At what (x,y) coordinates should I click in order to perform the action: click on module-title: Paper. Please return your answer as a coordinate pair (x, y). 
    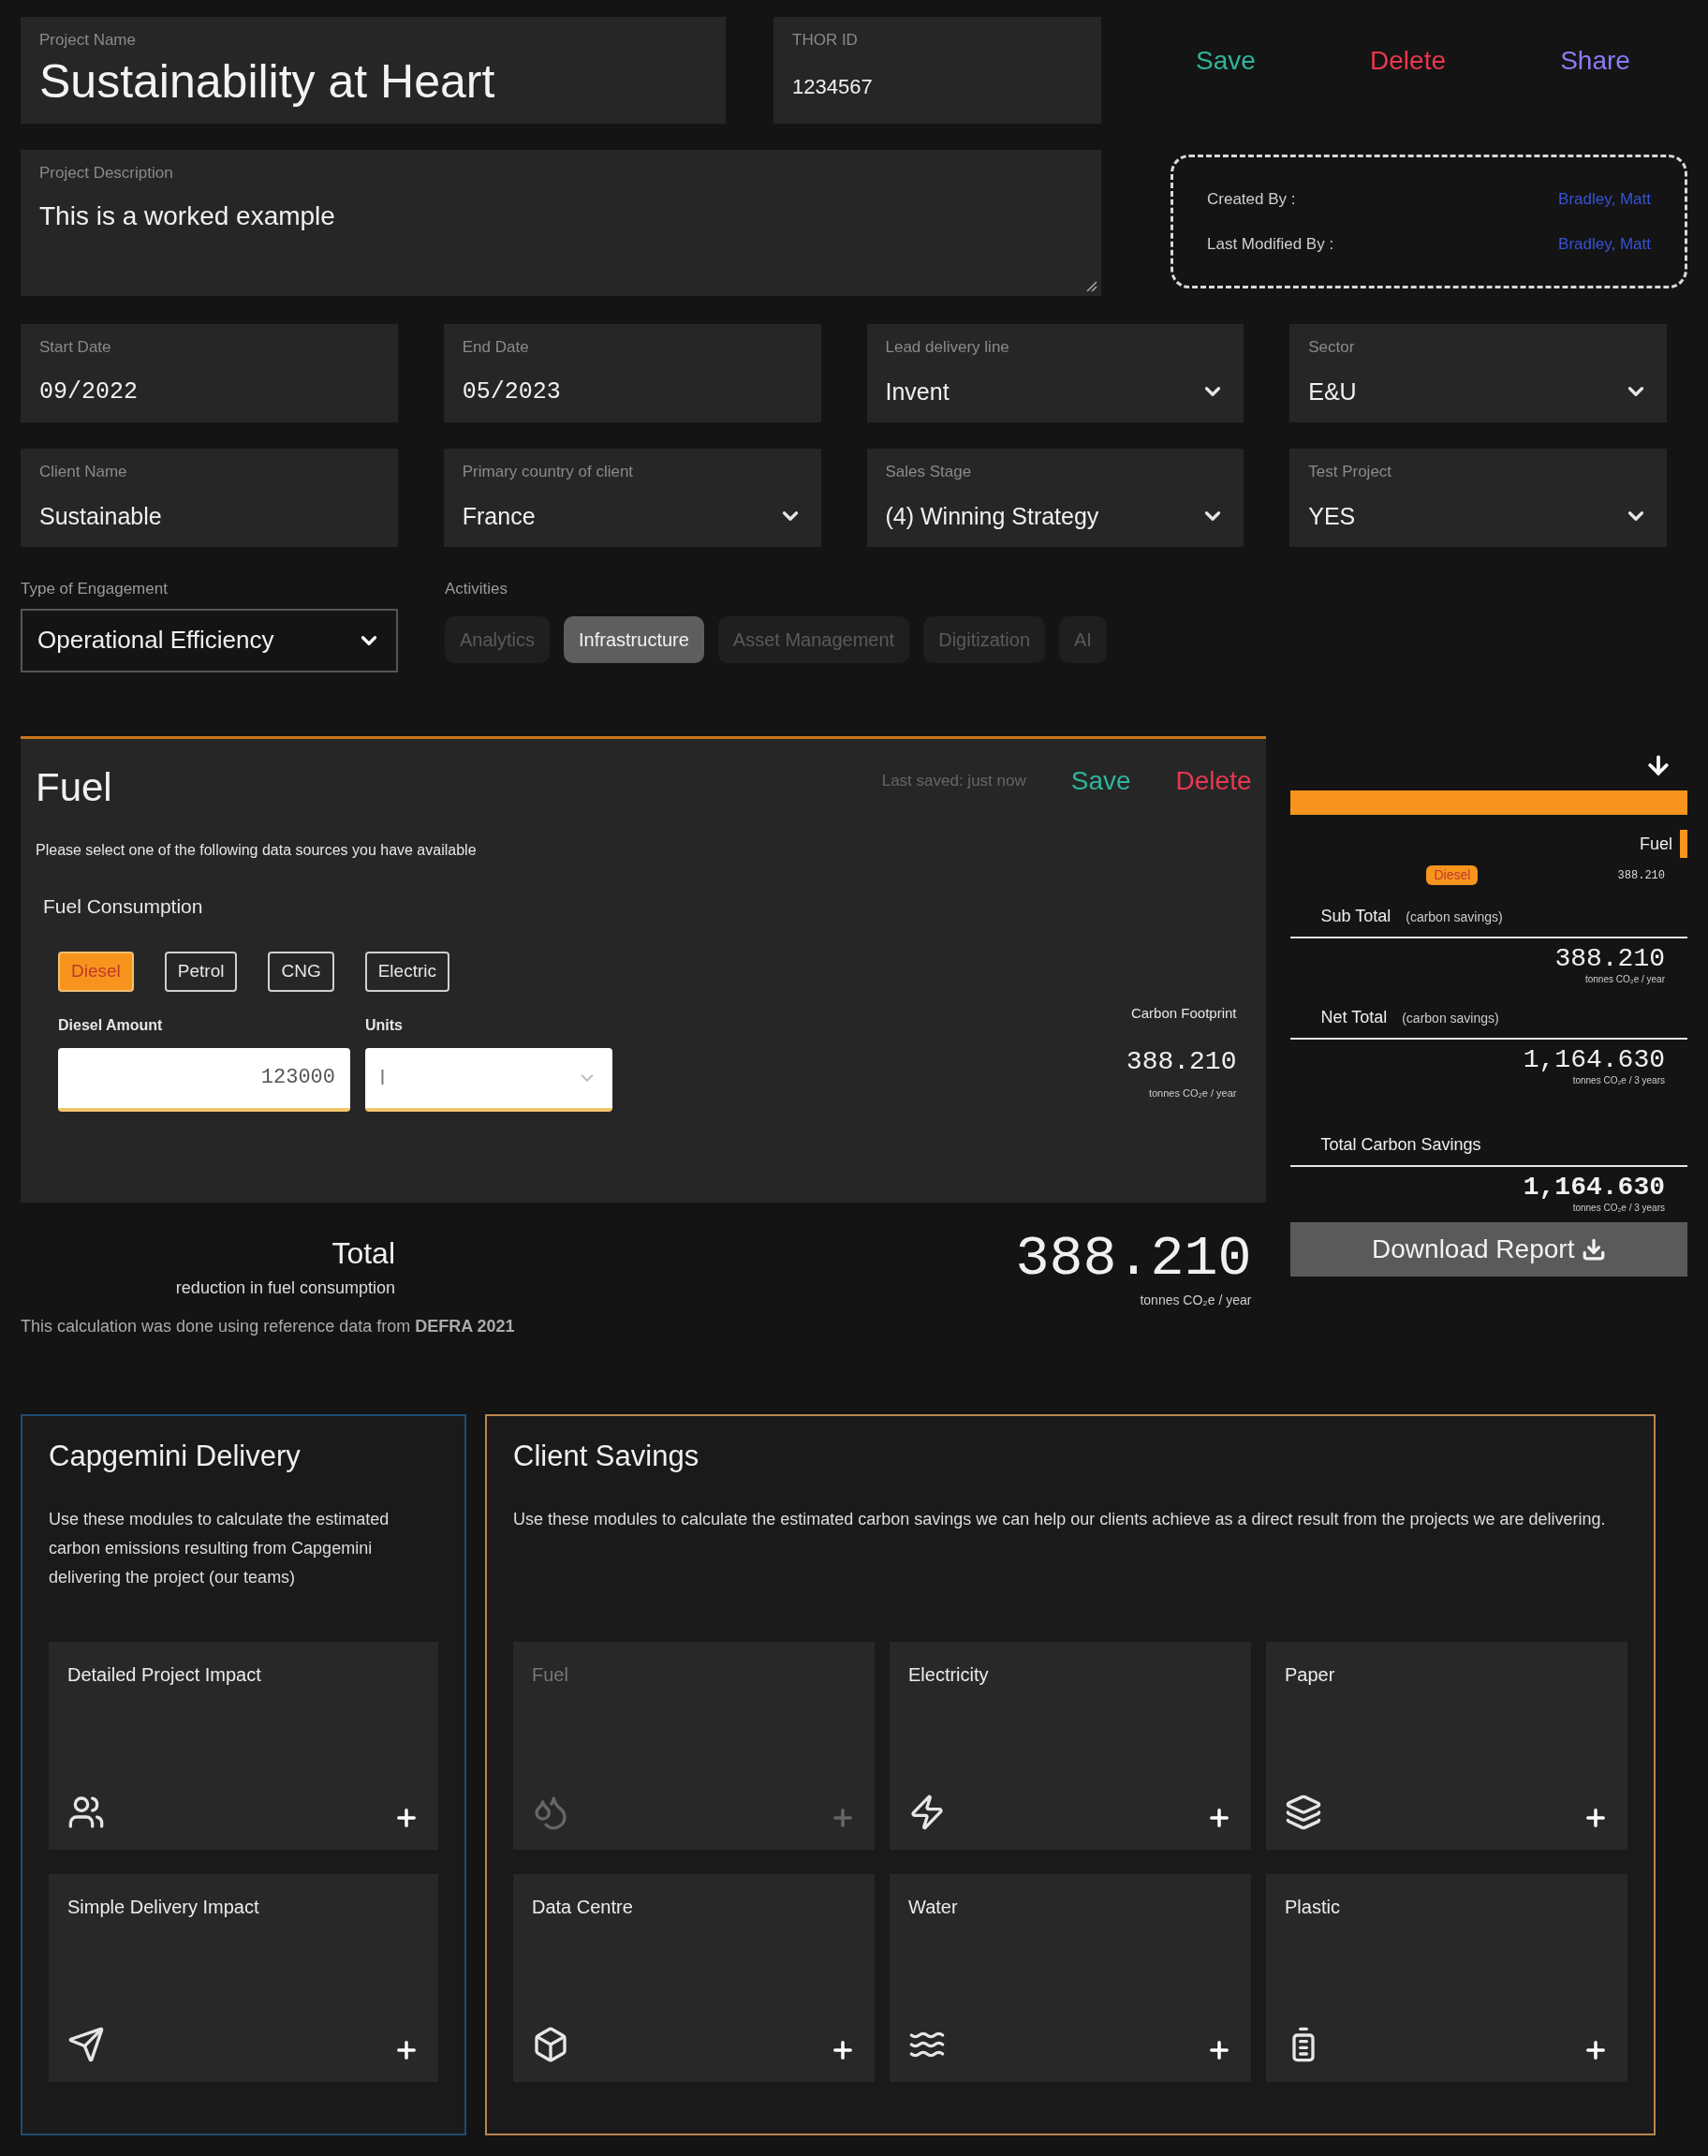
    Looking at the image, I should click on (1310, 1674).